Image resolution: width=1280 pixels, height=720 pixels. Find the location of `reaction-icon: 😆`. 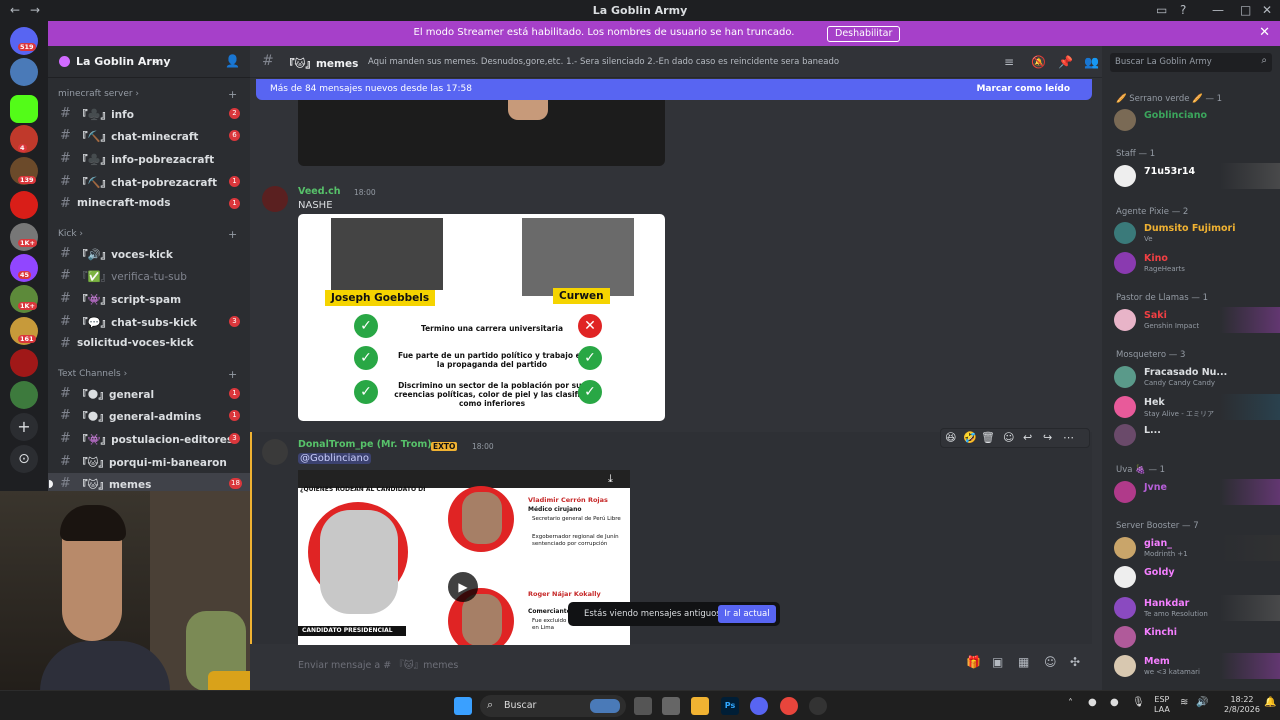

reaction-icon: 😆 is located at coordinates (950, 437).